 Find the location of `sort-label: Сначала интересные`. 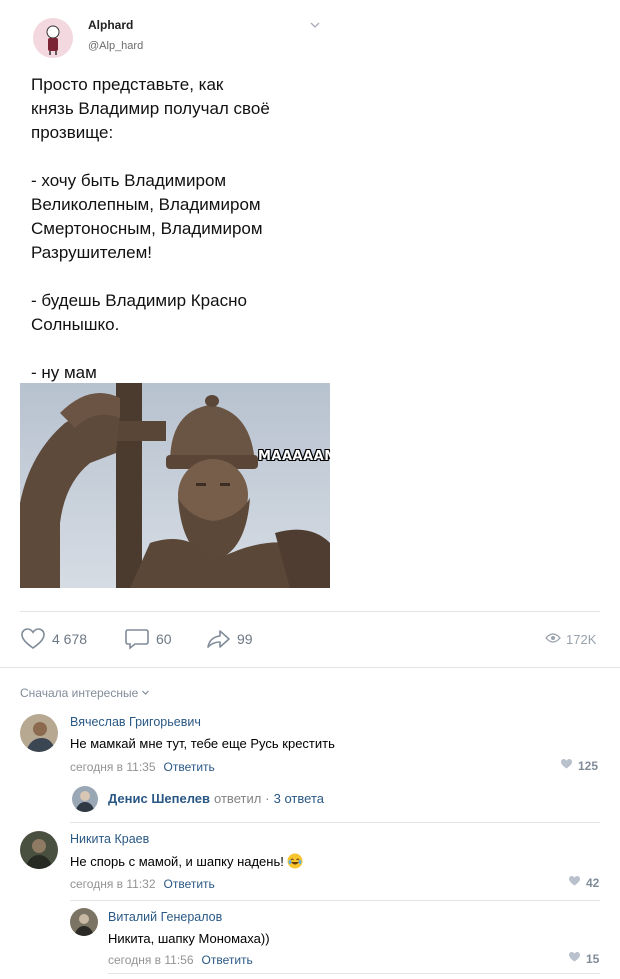

sort-label: Сначала интересные is located at coordinates (79, 693).